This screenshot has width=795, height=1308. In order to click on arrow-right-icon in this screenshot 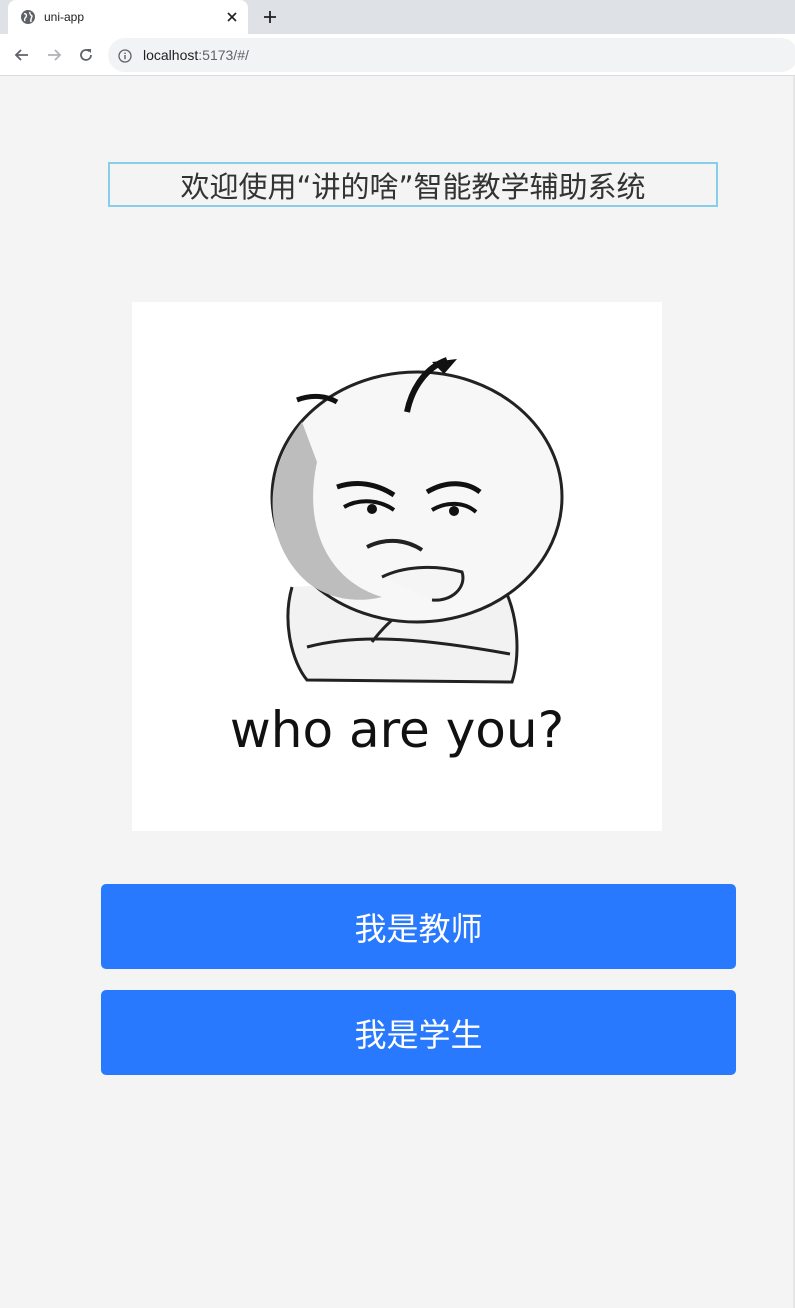, I will do `click(54, 55)`.